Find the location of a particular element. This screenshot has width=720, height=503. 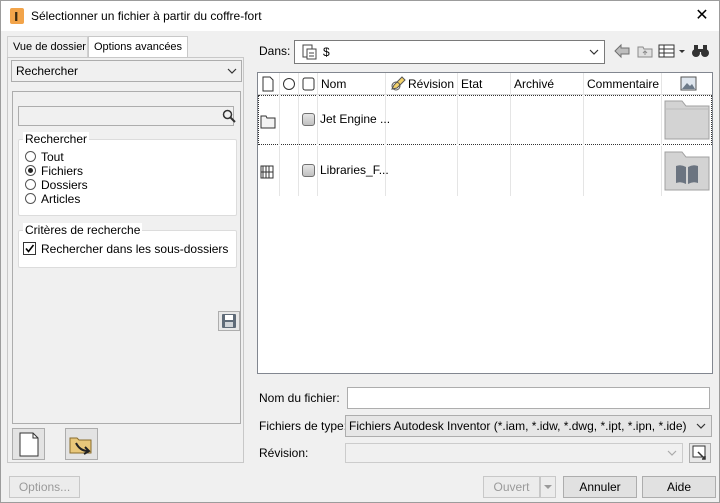

library-folder-icon is located at coordinates (267, 172).